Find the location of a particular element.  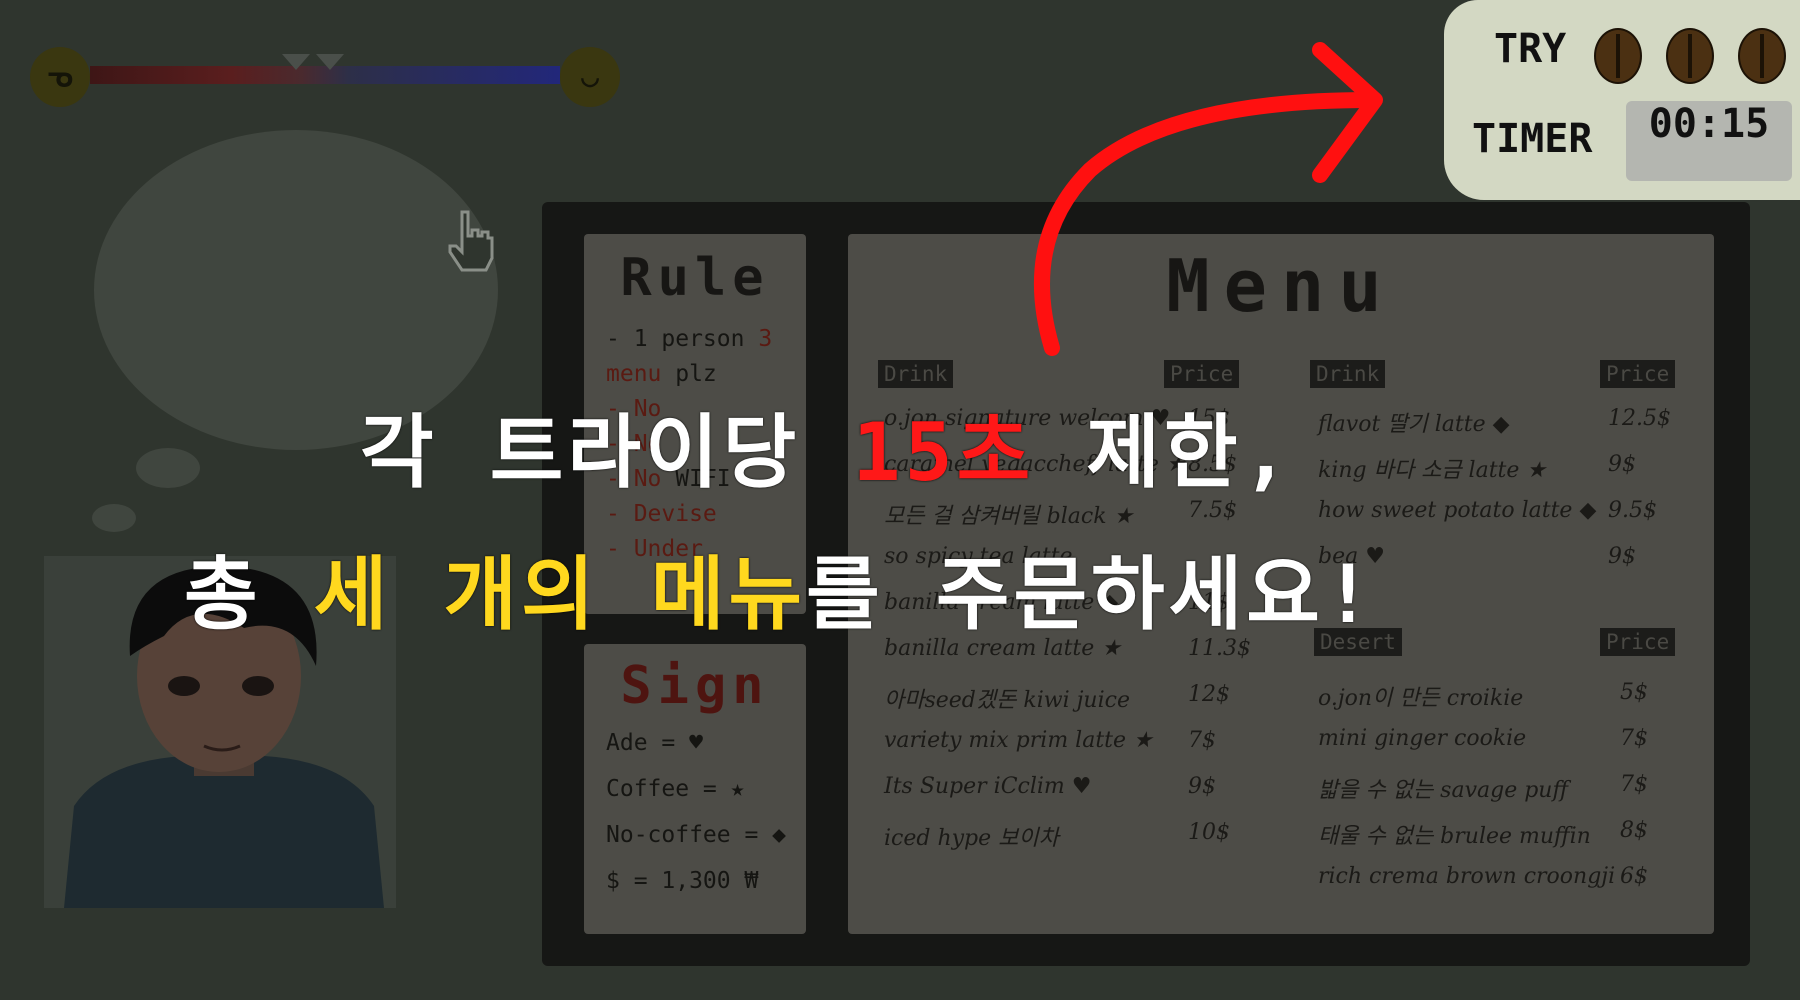

rule-line: 3 is located at coordinates (765, 339).